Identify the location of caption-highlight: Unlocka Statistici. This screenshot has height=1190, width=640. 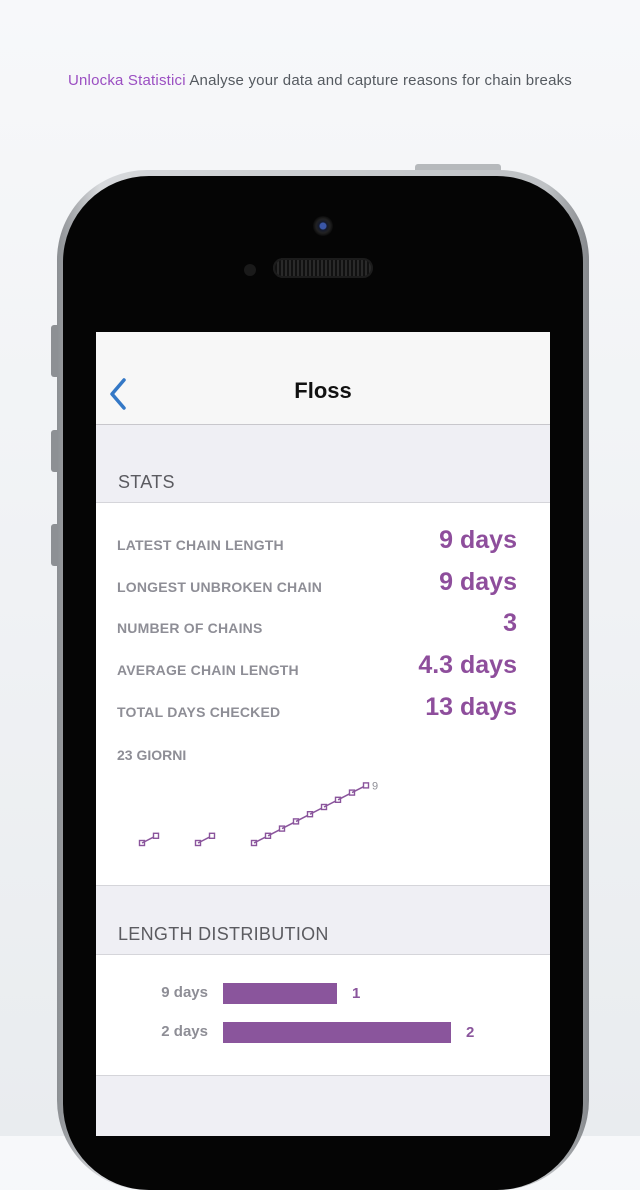
(126, 80).